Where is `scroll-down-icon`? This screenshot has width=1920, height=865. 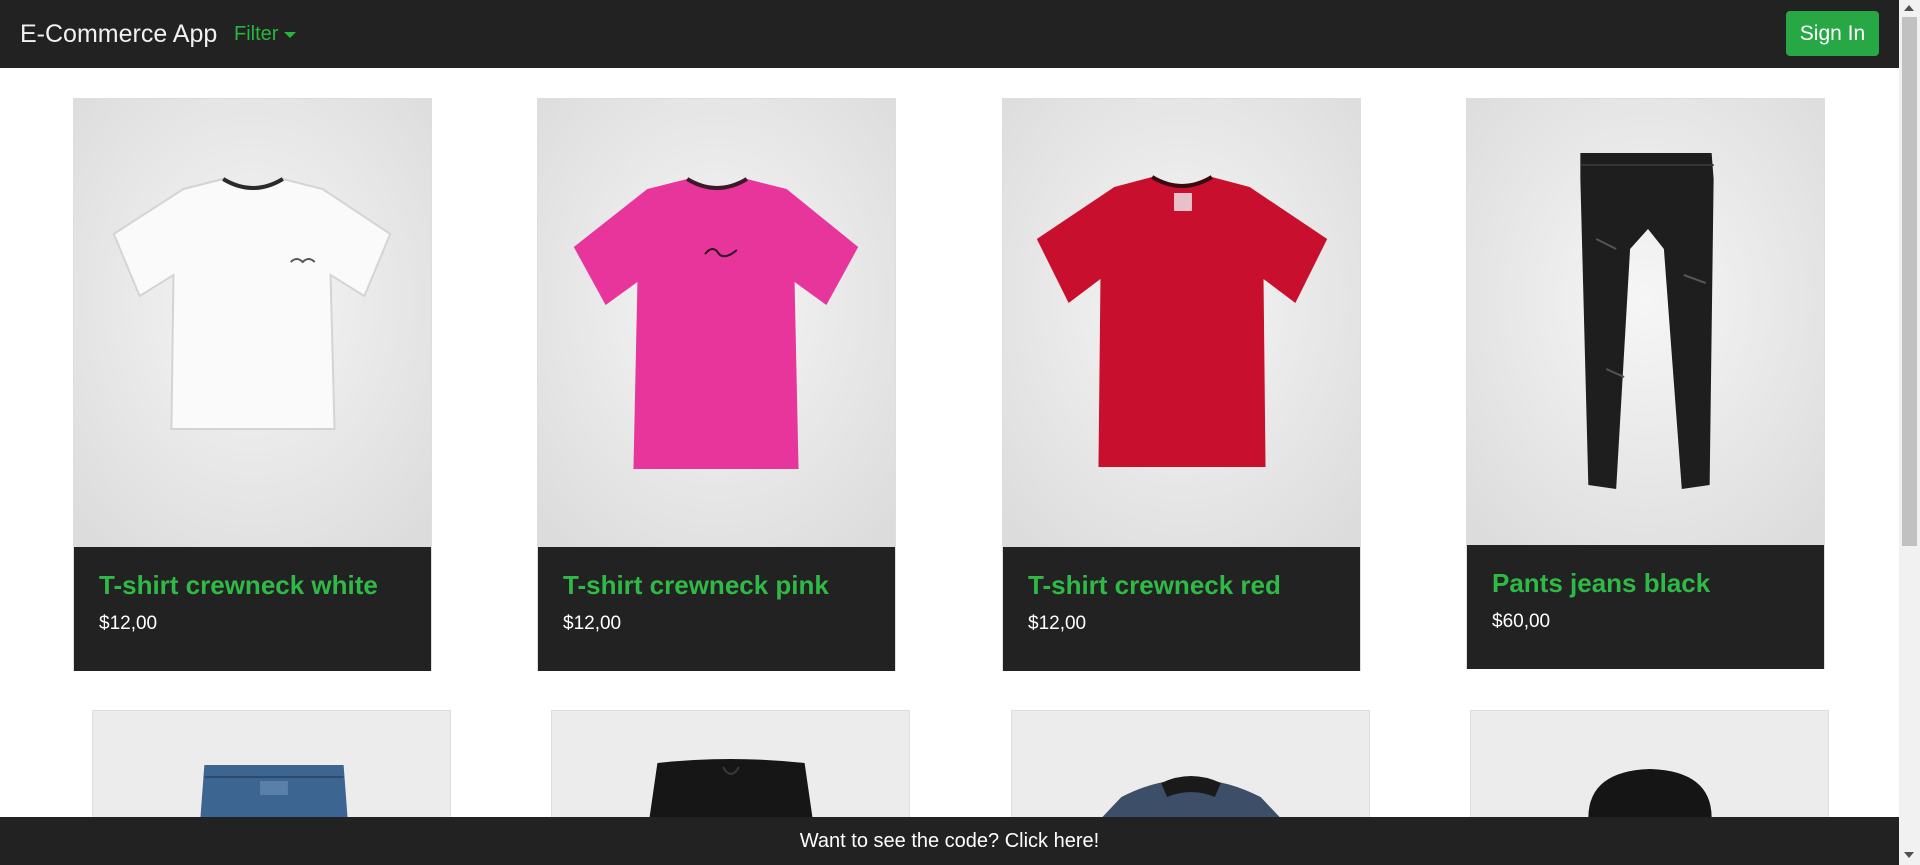
scroll-down-icon is located at coordinates (1909, 855).